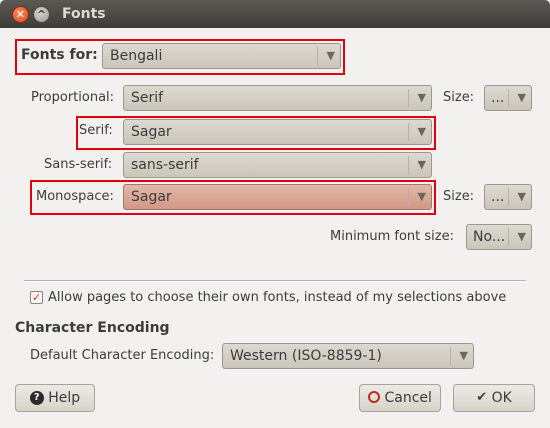  Describe the element at coordinates (73, 97) in the screenshot. I see `proportional-label: Proportional:` at that location.